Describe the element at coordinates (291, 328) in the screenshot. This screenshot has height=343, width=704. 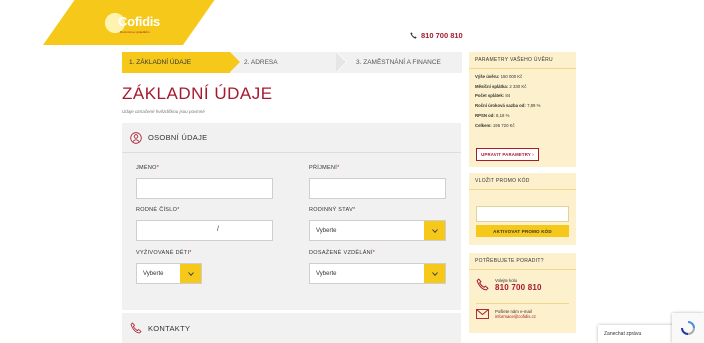
I see `contacts-panel: KONTAKTY` at that location.